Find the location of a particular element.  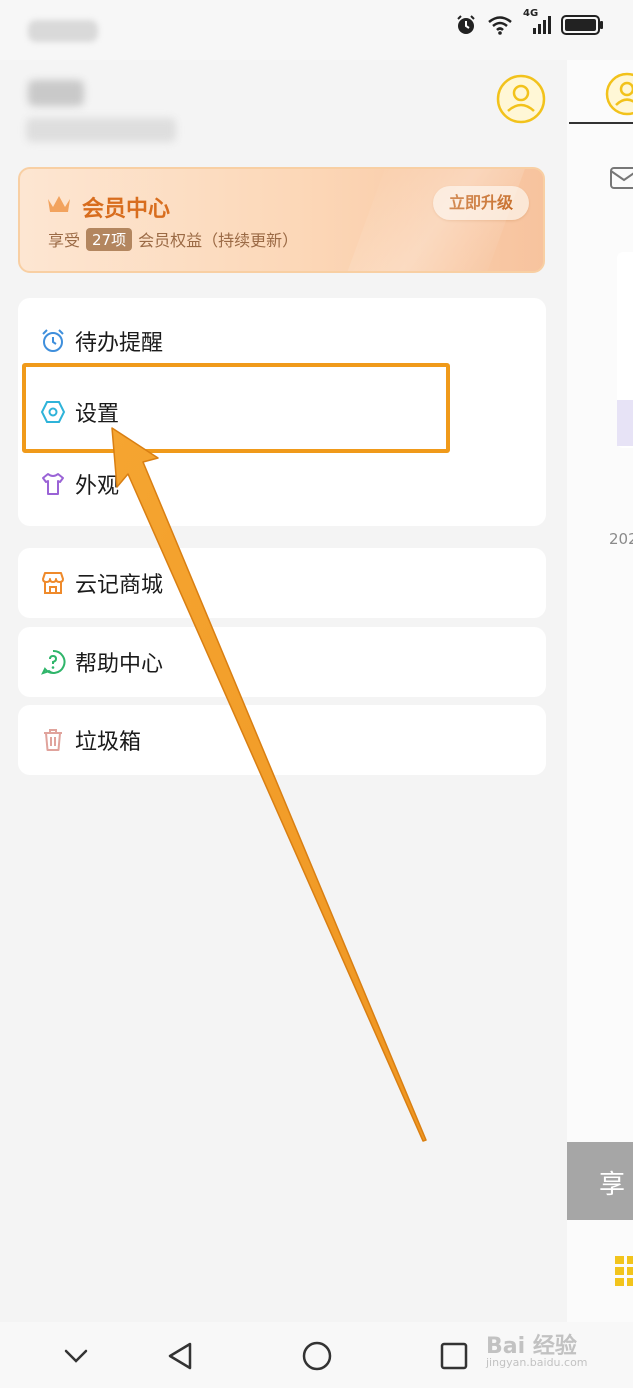

menu-item-label: 垃圾箱 is located at coordinates (108, 742).